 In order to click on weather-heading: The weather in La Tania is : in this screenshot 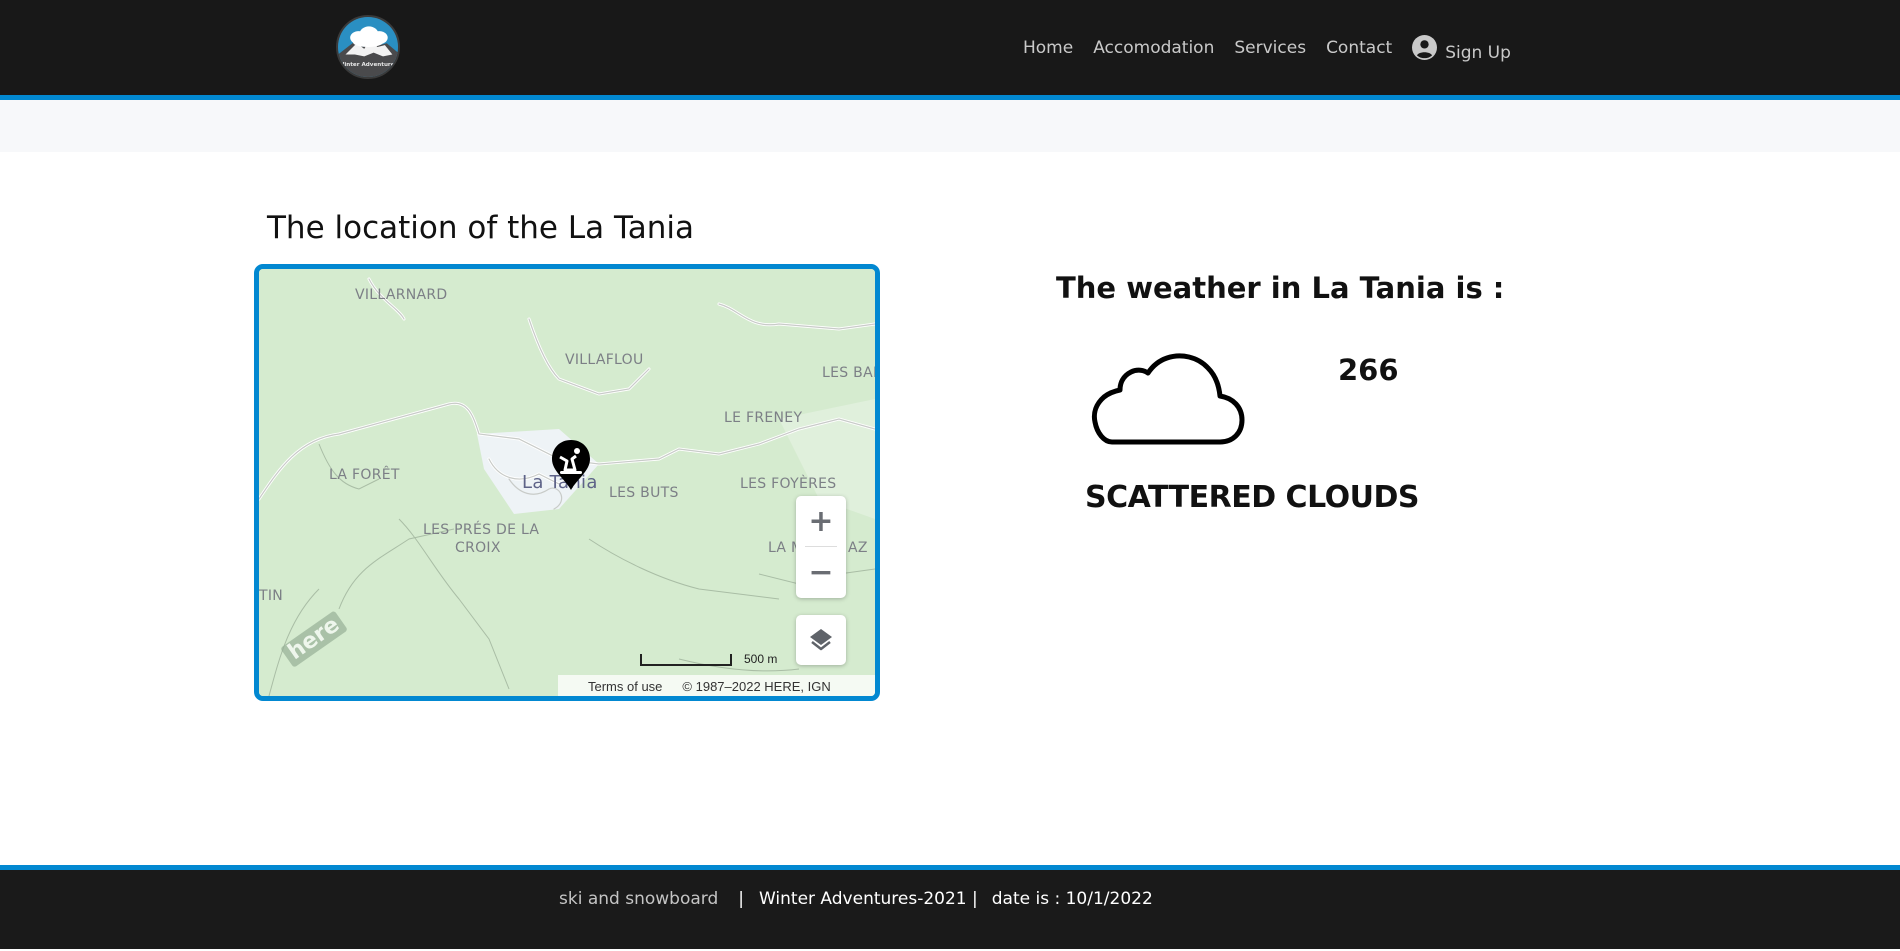, I will do `click(1280, 288)`.